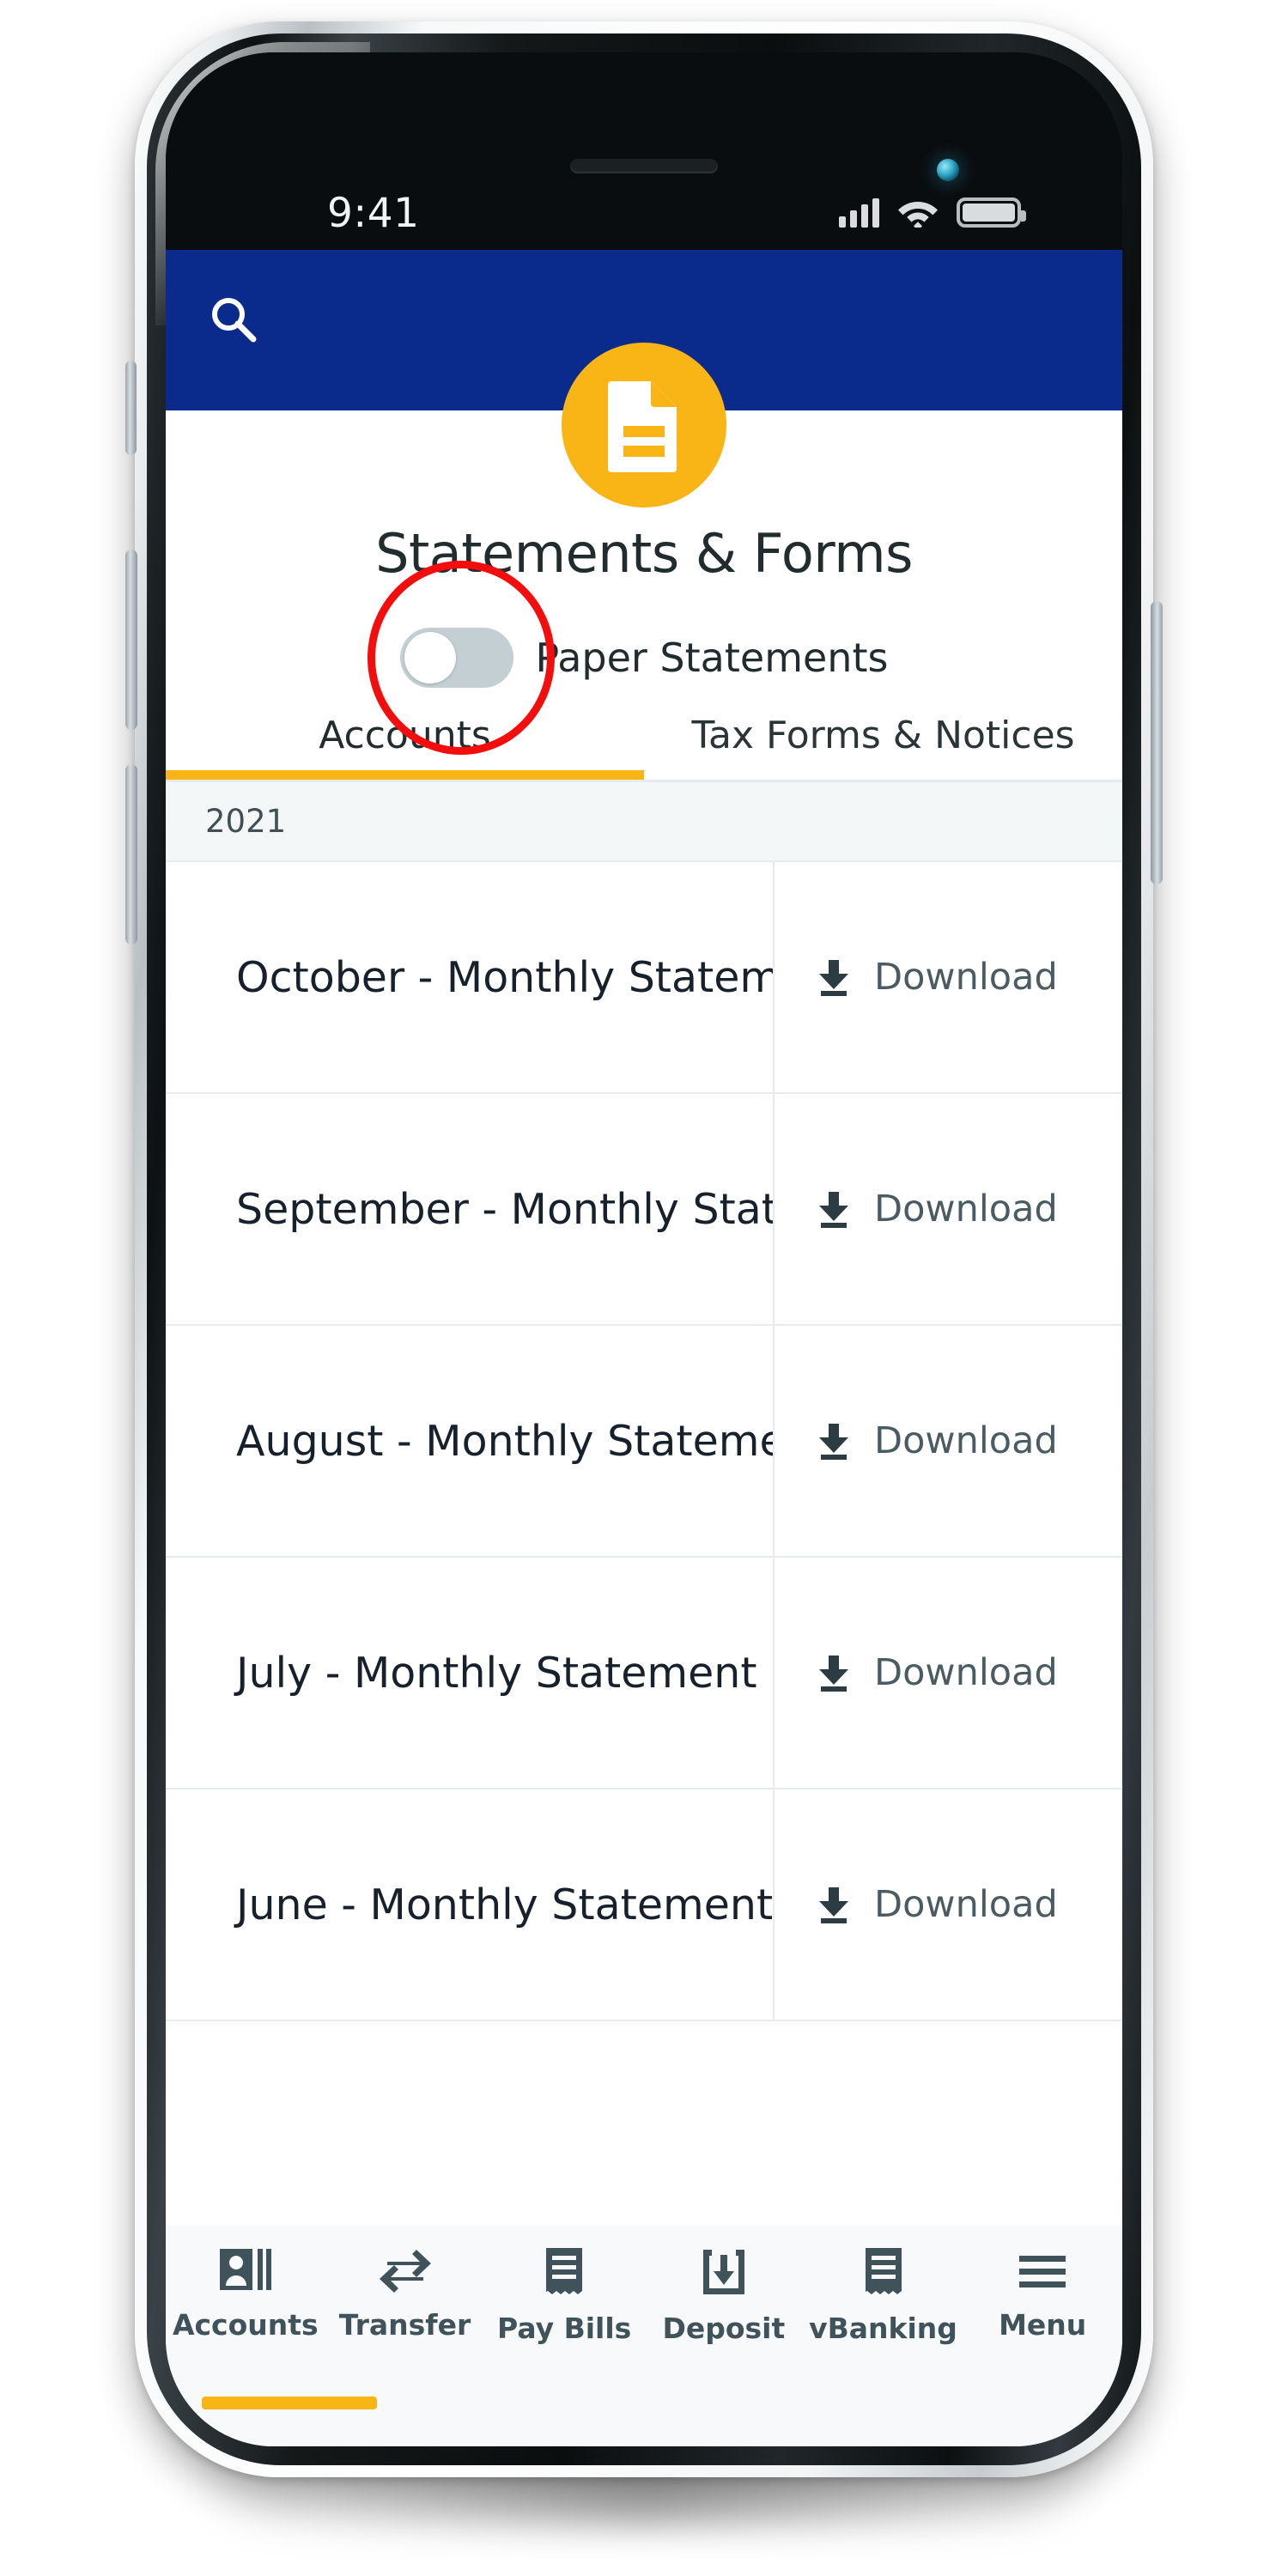 The width and height of the screenshot is (1288, 2576). What do you see at coordinates (290, 2403) in the screenshot?
I see `home-indicator` at bounding box center [290, 2403].